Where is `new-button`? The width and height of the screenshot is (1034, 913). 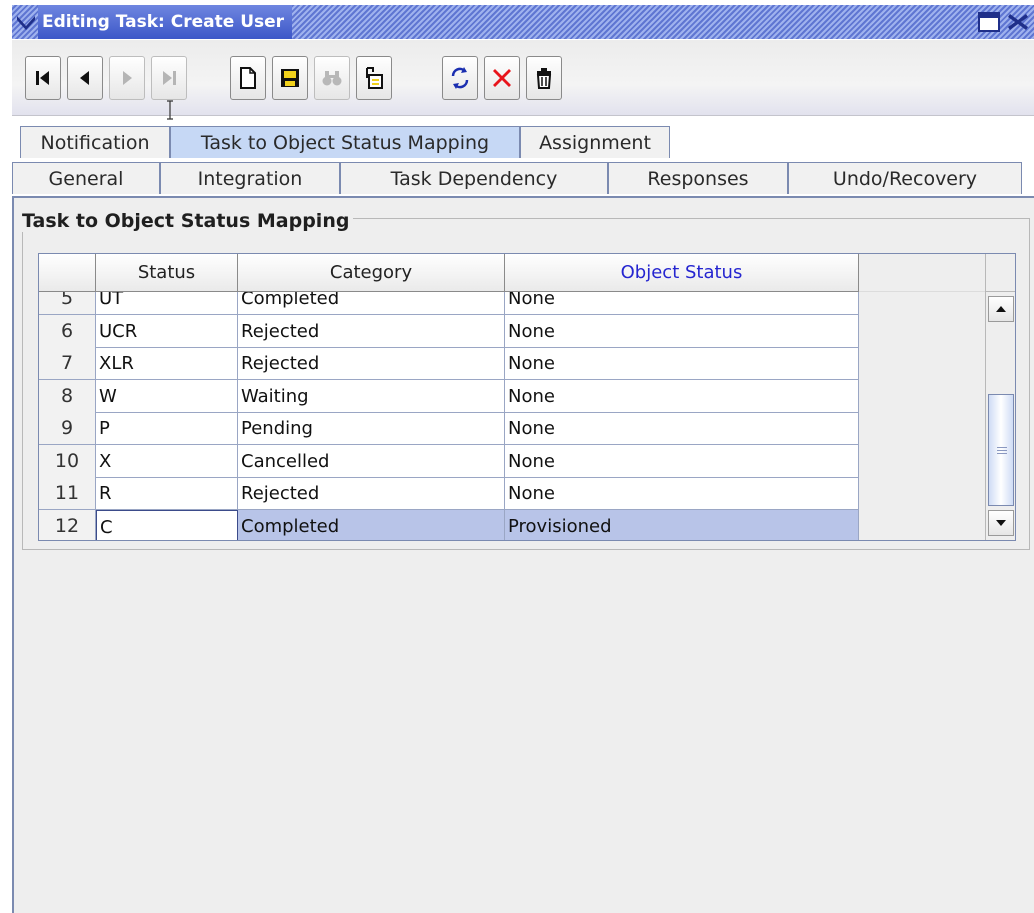
new-button is located at coordinates (248, 78).